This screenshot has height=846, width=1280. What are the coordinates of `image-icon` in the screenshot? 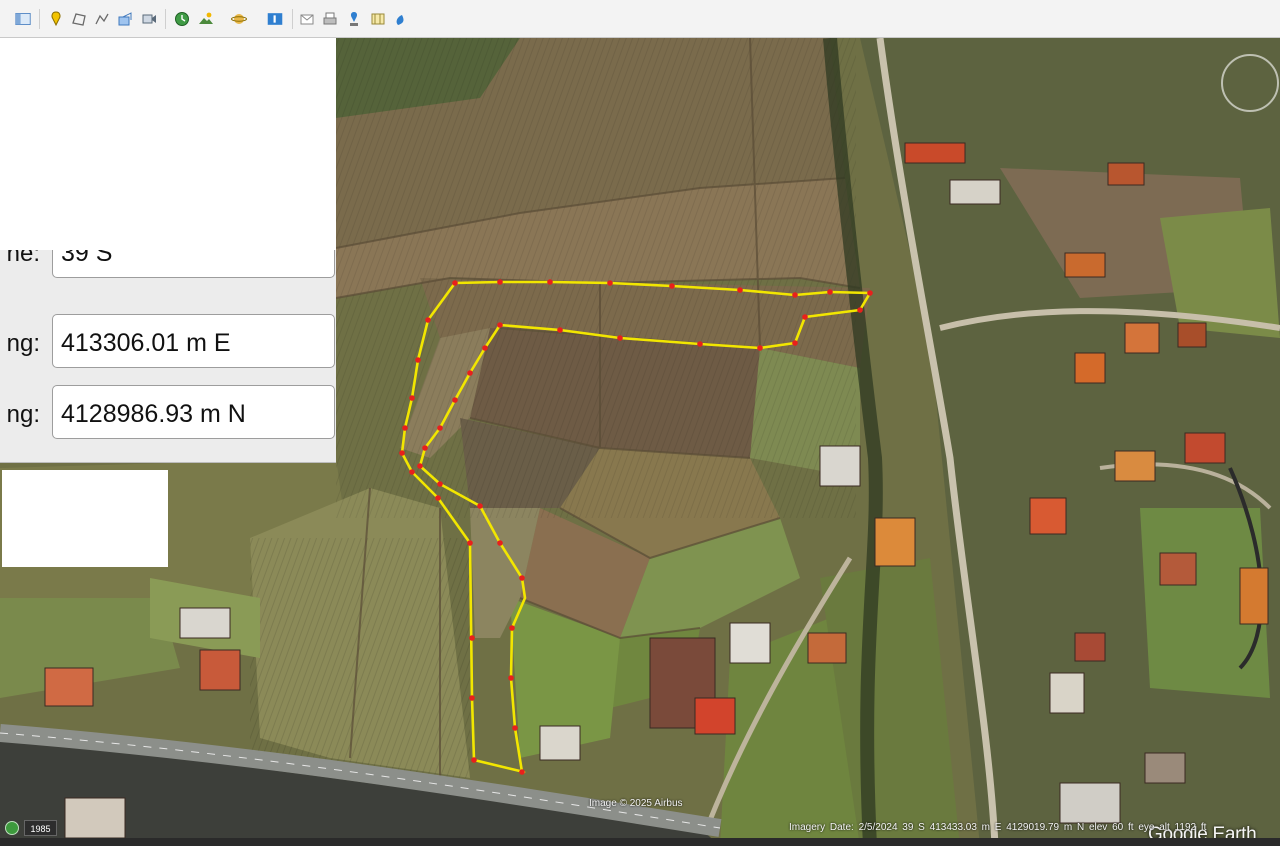 It's located at (354, 19).